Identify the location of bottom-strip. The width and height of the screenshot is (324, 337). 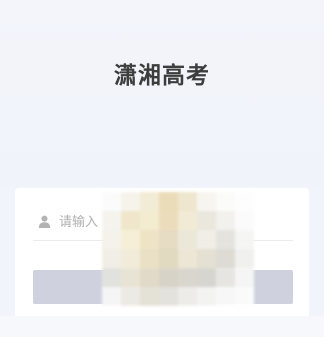
(162, 326).